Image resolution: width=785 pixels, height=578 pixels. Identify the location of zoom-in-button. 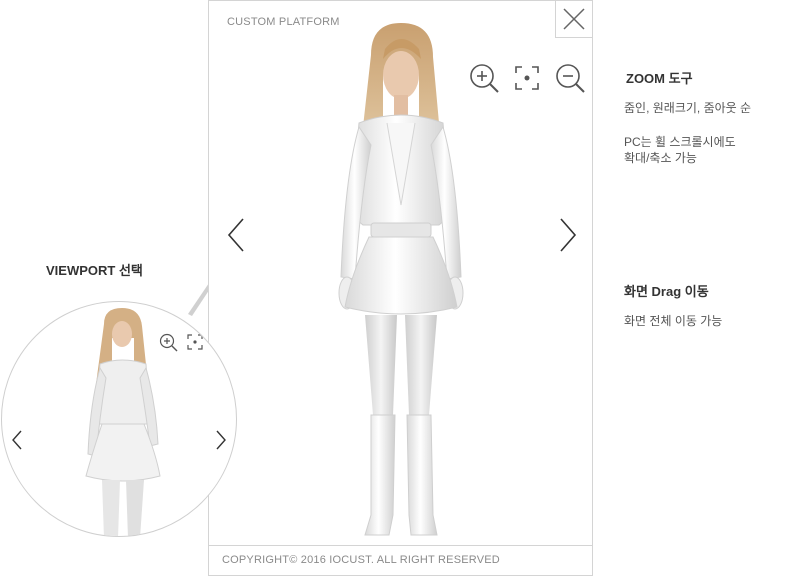
(484, 78).